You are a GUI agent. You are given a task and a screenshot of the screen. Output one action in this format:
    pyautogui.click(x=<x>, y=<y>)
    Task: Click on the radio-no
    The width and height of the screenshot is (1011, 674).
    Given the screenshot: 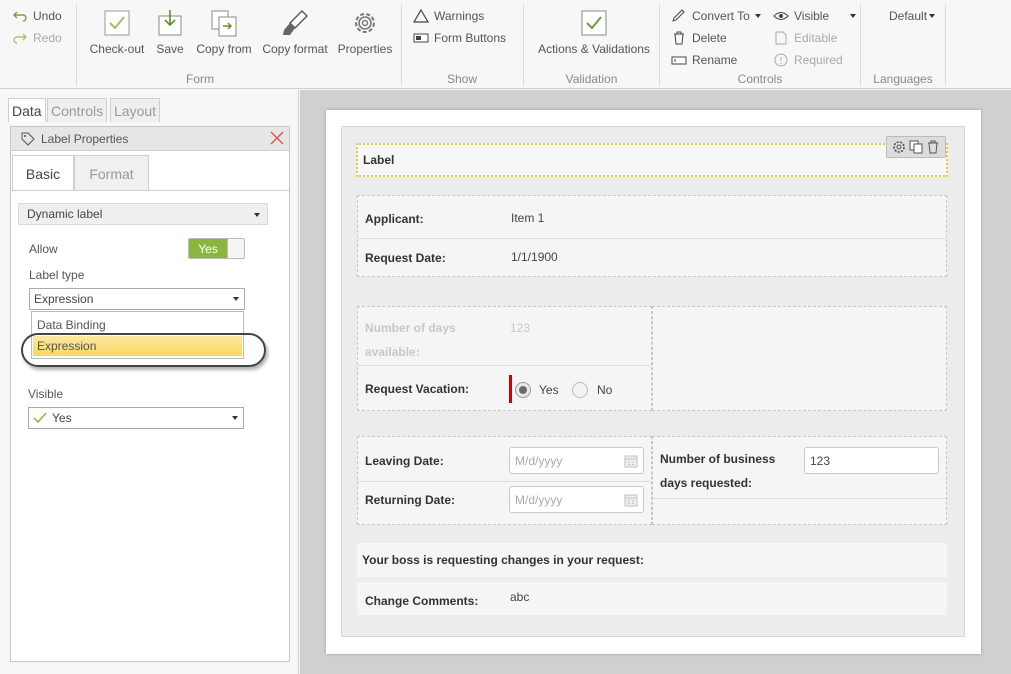 What is the action you would take?
    pyautogui.click(x=580, y=390)
    